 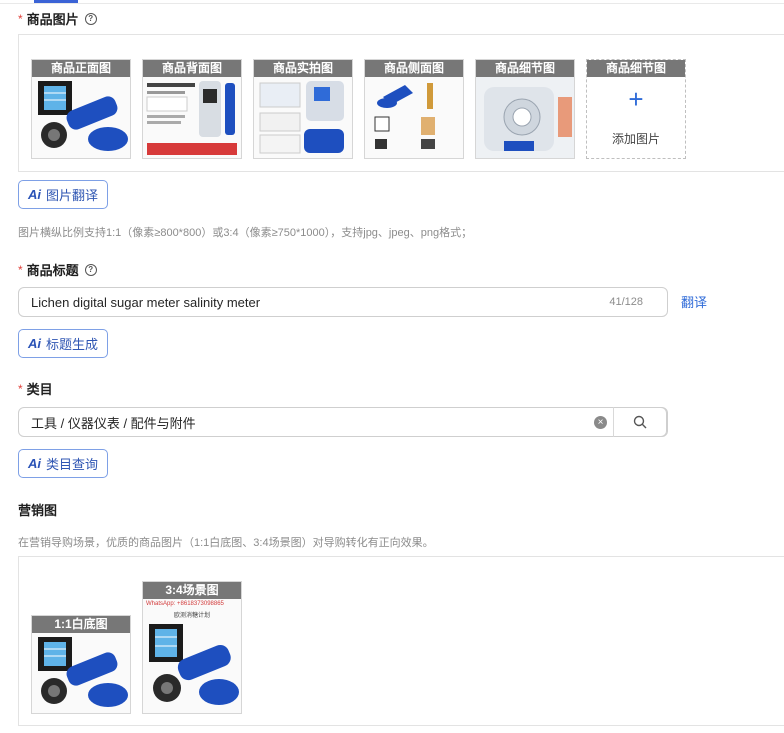 I want to click on closeup-image, so click(x=525, y=117).